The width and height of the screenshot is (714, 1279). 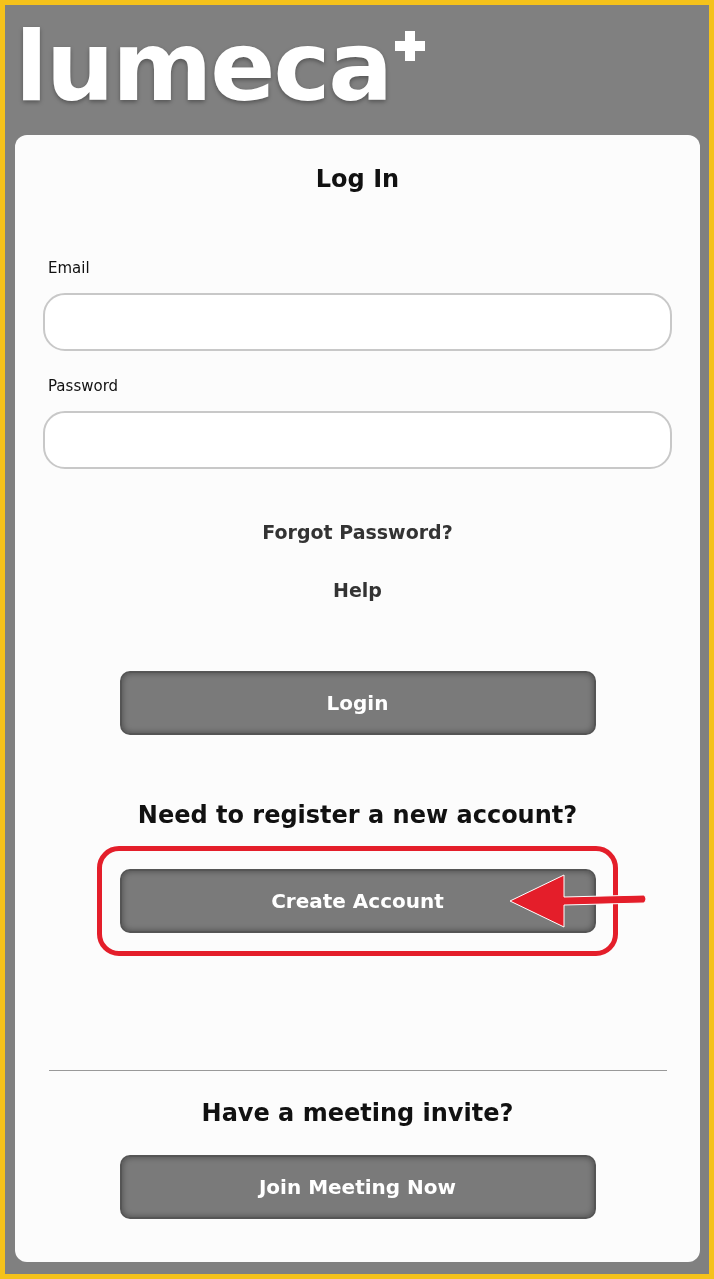 I want to click on field-label: Password, so click(x=83, y=386).